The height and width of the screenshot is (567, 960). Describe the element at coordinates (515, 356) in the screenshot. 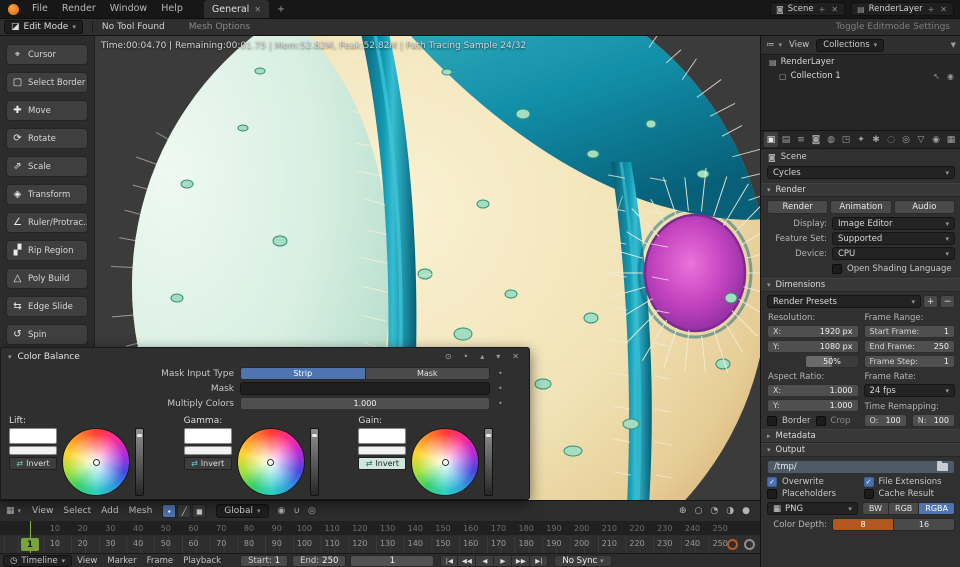

I see `close-icon: ✕` at that location.